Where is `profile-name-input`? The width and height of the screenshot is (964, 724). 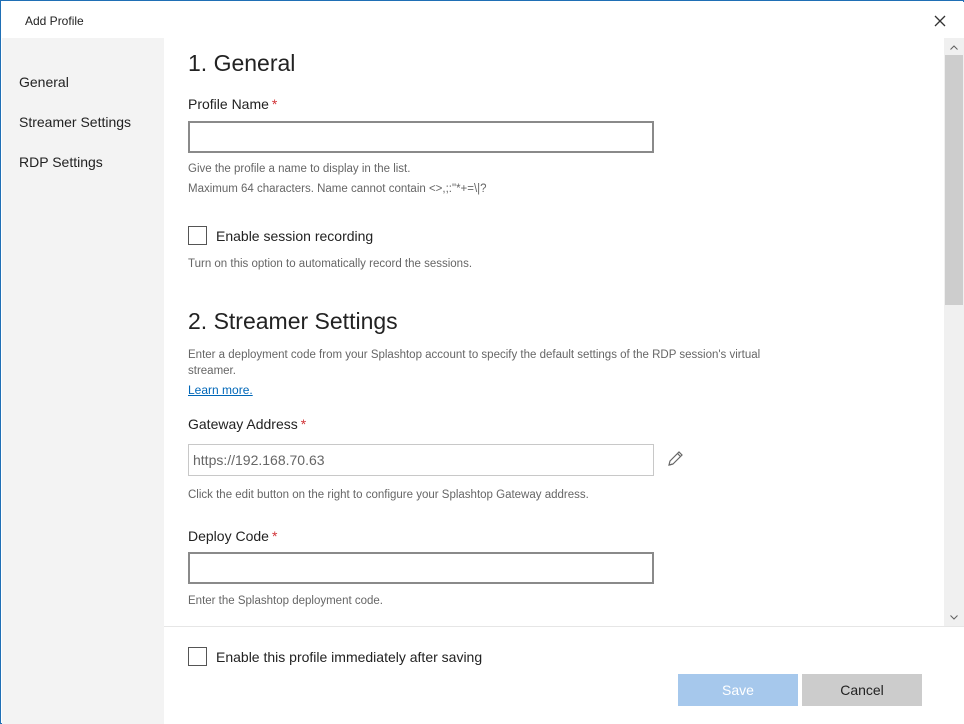
profile-name-input is located at coordinates (421, 137).